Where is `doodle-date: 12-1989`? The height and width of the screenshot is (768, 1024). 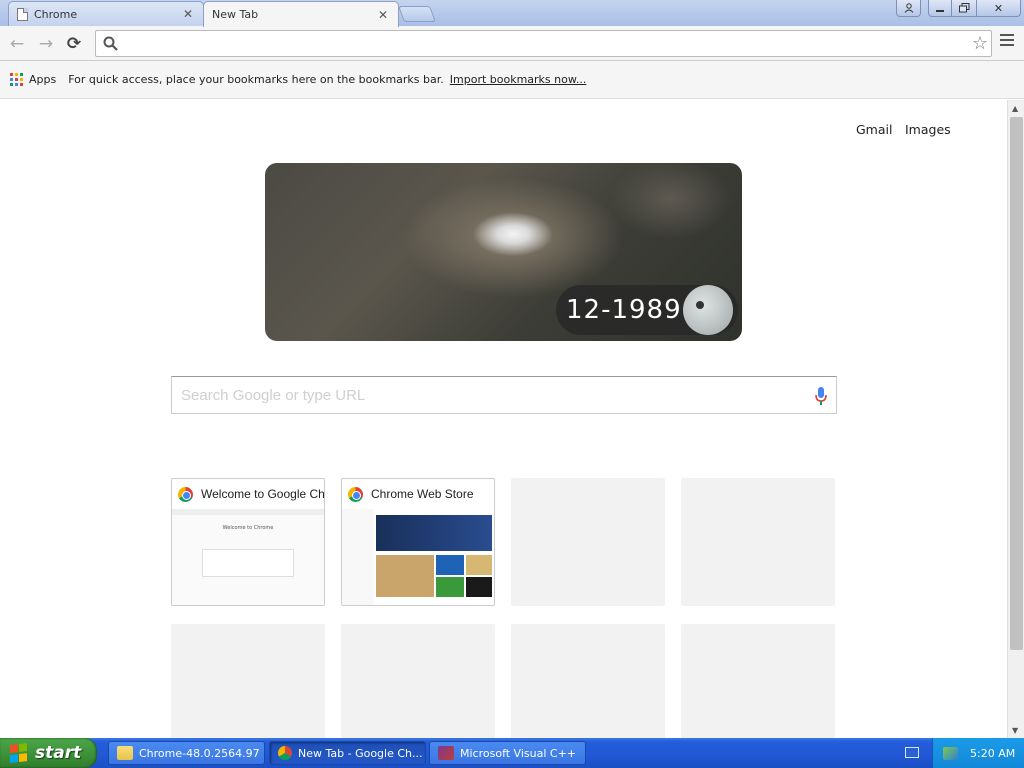
doodle-date: 12-1989 is located at coordinates (624, 310).